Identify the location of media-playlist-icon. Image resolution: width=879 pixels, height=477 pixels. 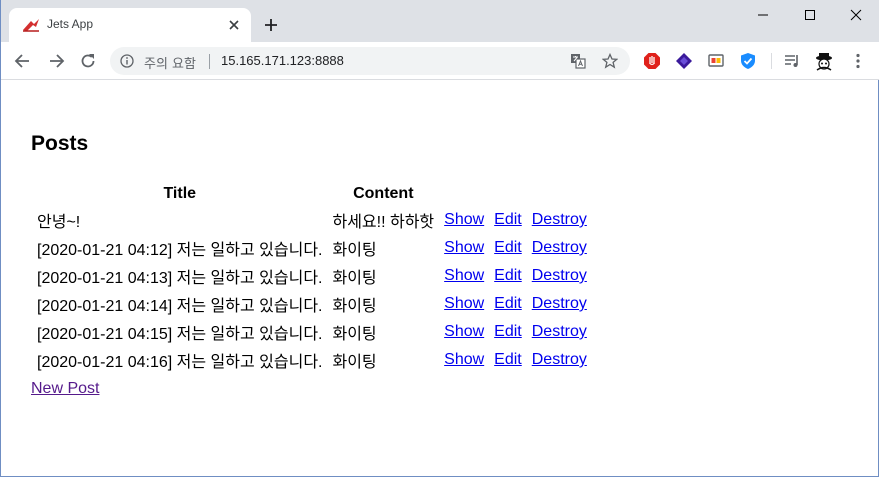
(792, 61).